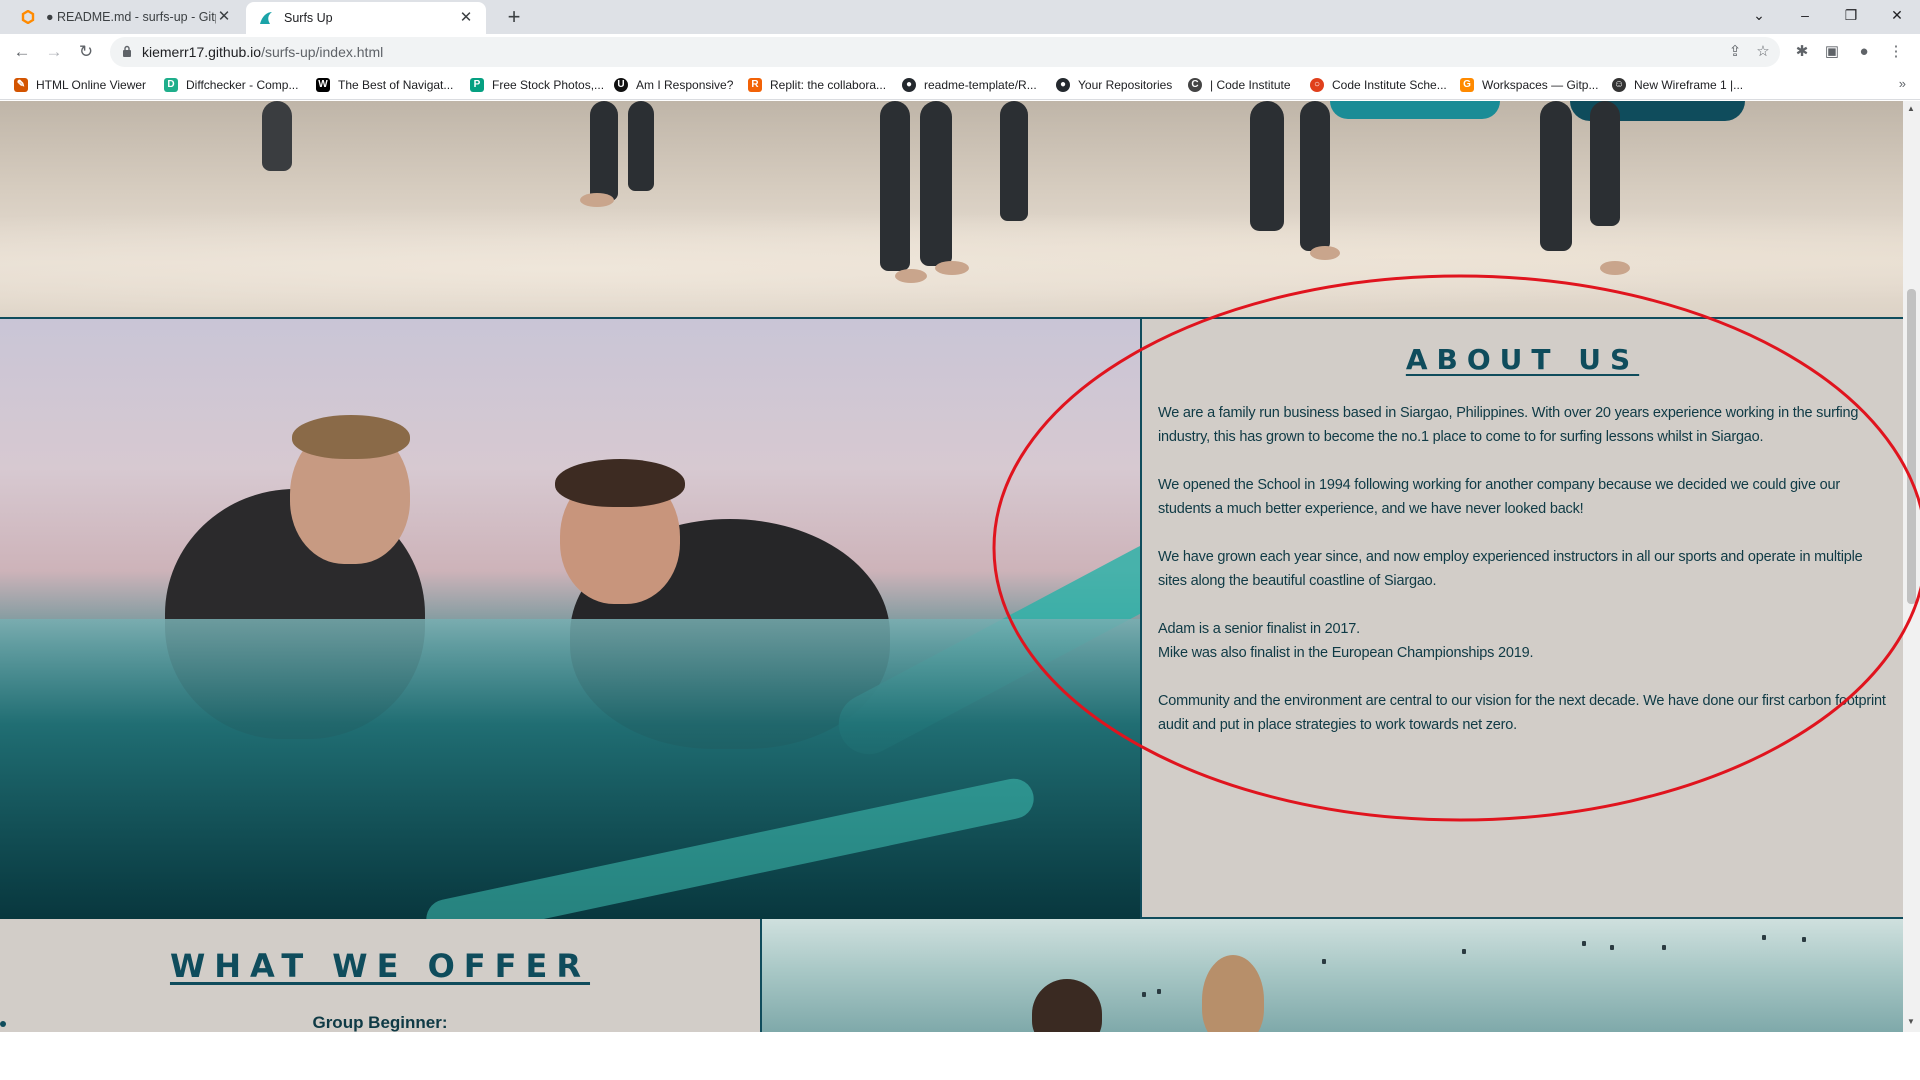  I want to click on profile-icon: ●, so click(1864, 52).